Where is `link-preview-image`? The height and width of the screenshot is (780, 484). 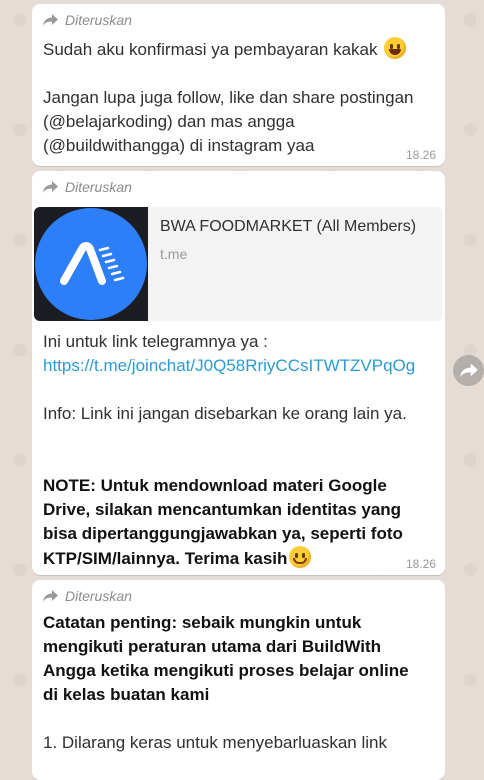 link-preview-image is located at coordinates (91, 264).